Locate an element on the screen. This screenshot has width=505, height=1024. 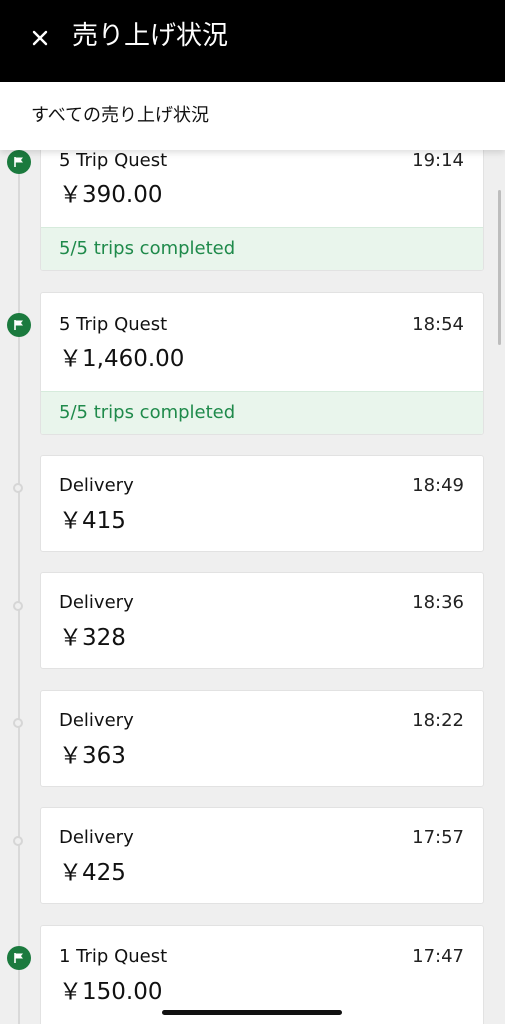
entry-time: 18:36 is located at coordinates (438, 602).